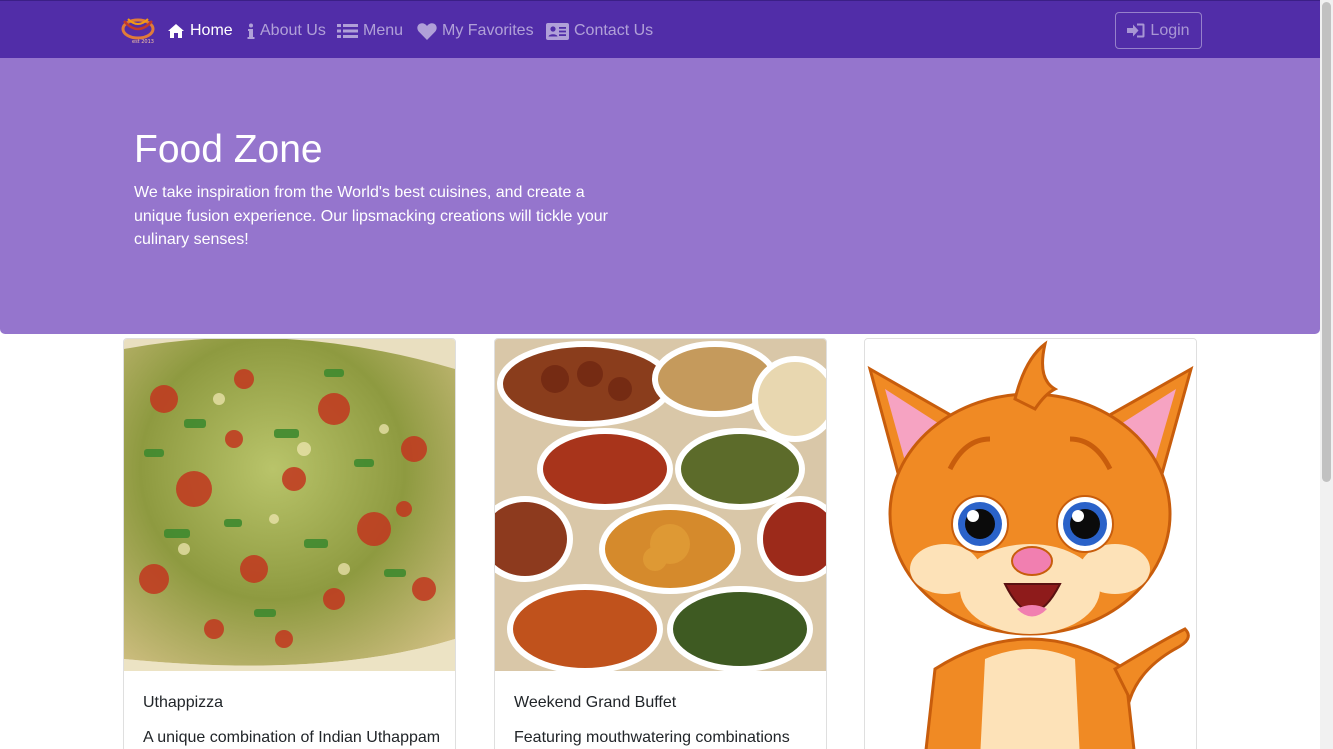  I want to click on list-icon, so click(347, 31).